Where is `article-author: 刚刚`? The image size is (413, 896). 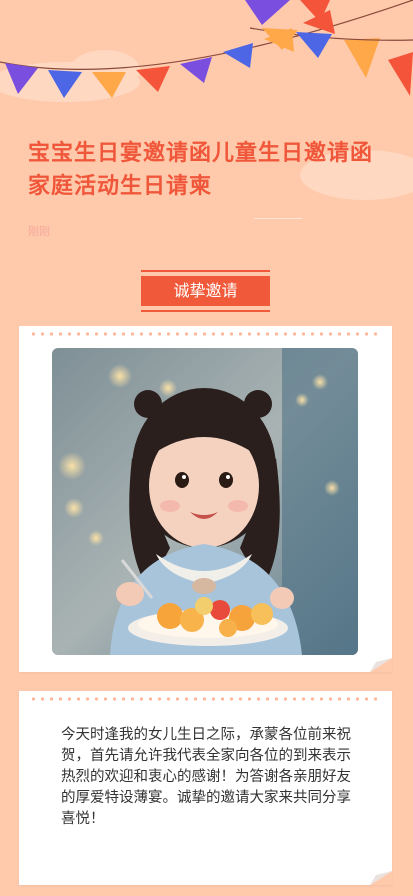 article-author: 刚刚 is located at coordinates (39, 231).